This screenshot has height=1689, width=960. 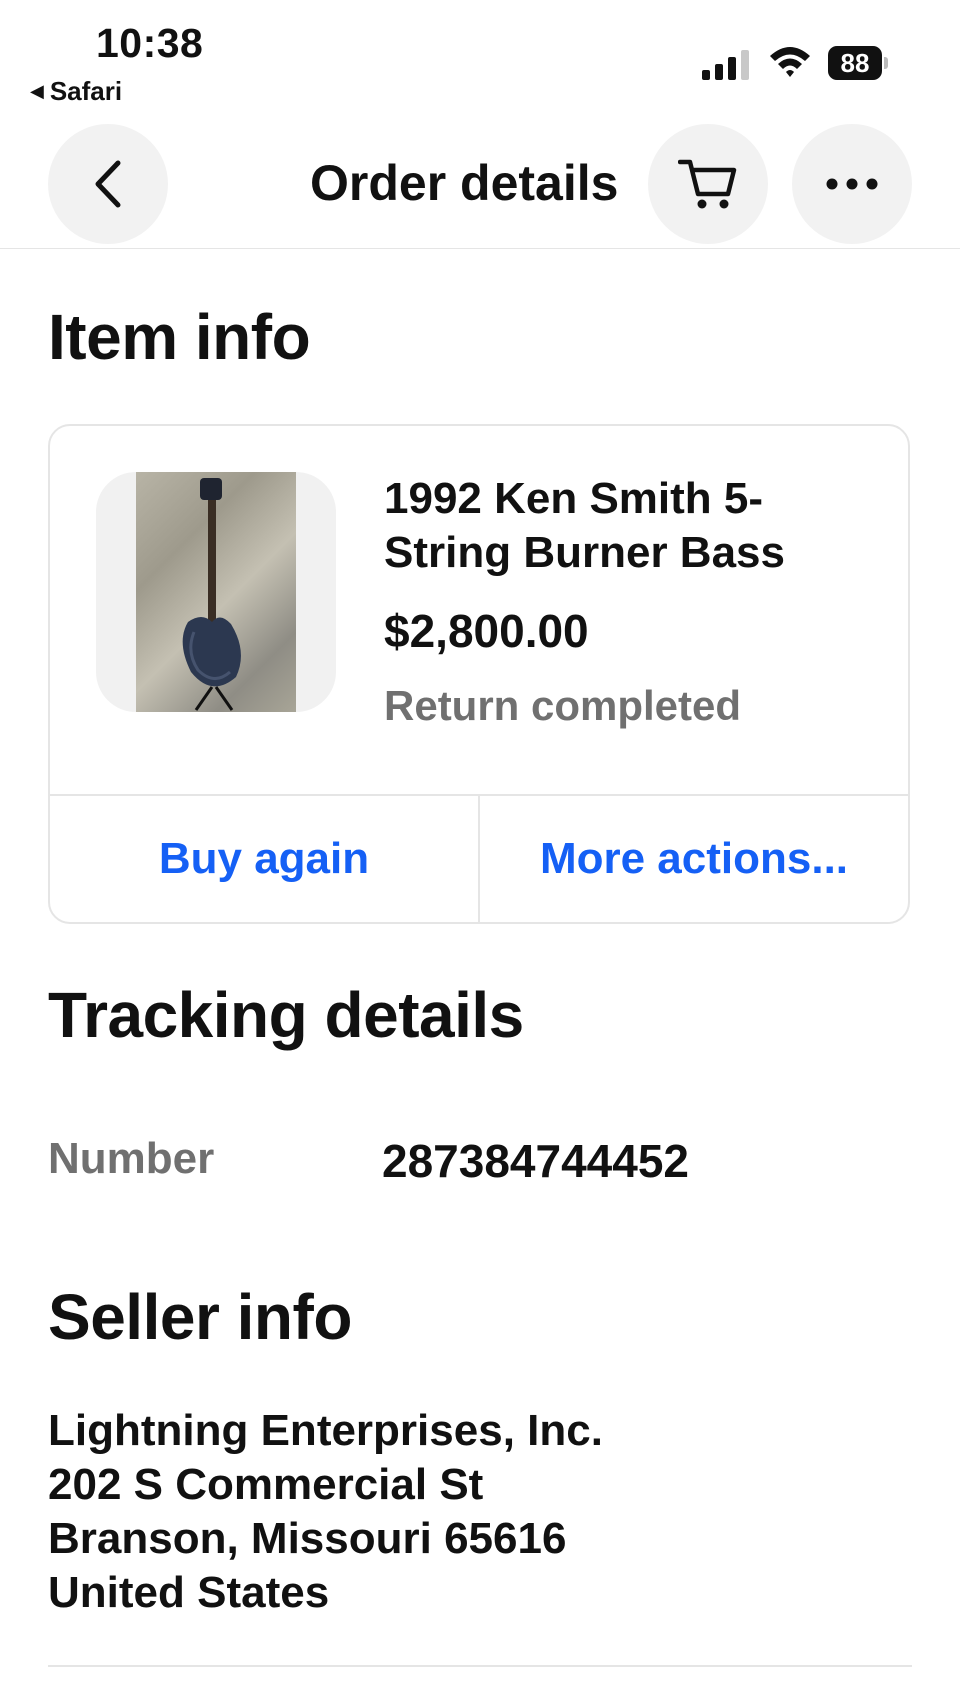 What do you see at coordinates (307, 1538) in the screenshot?
I see `seller-city-state-zip: Branson, Missouri 65616` at bounding box center [307, 1538].